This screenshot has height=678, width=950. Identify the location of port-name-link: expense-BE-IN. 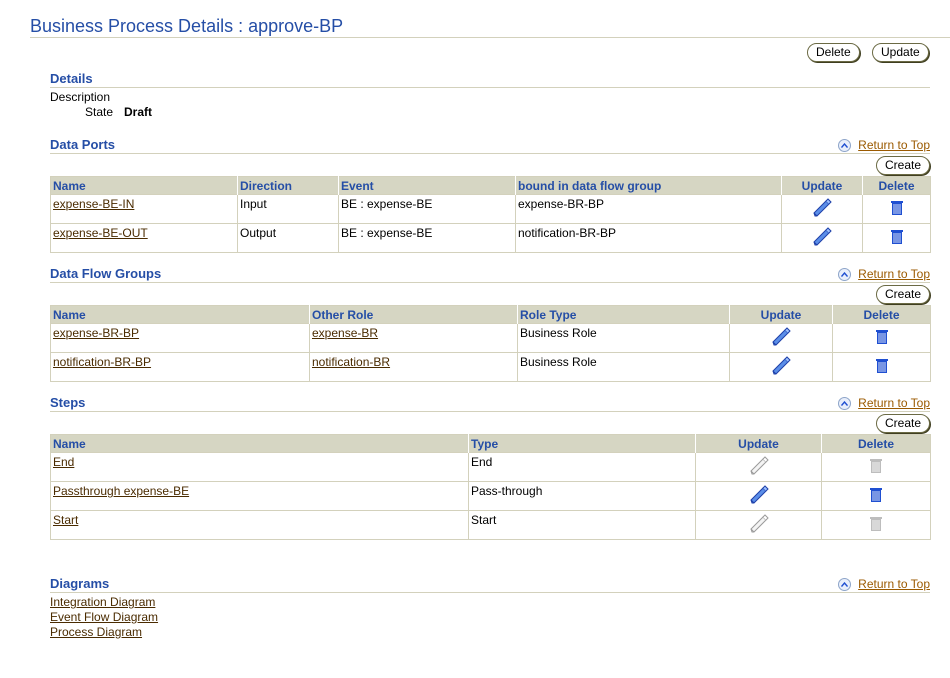
(93, 204).